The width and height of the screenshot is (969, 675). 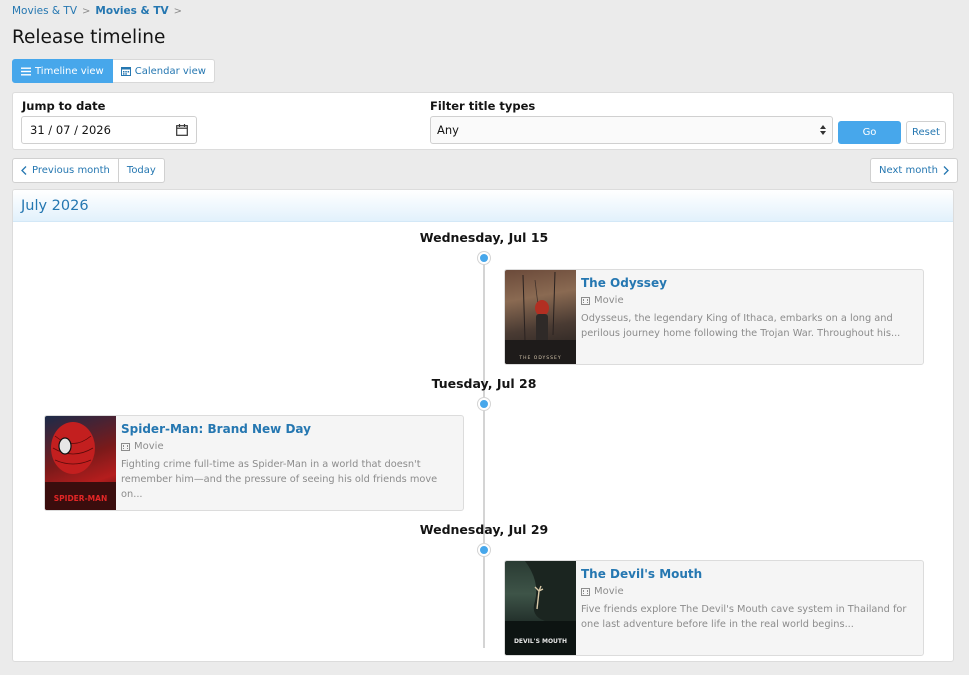 I want to click on breadcrumb: Movies & TV > Movies & TV >, so click(x=97, y=11).